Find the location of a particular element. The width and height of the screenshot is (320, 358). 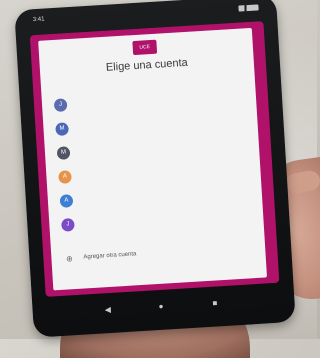

recents-icon: ■ is located at coordinates (214, 302).